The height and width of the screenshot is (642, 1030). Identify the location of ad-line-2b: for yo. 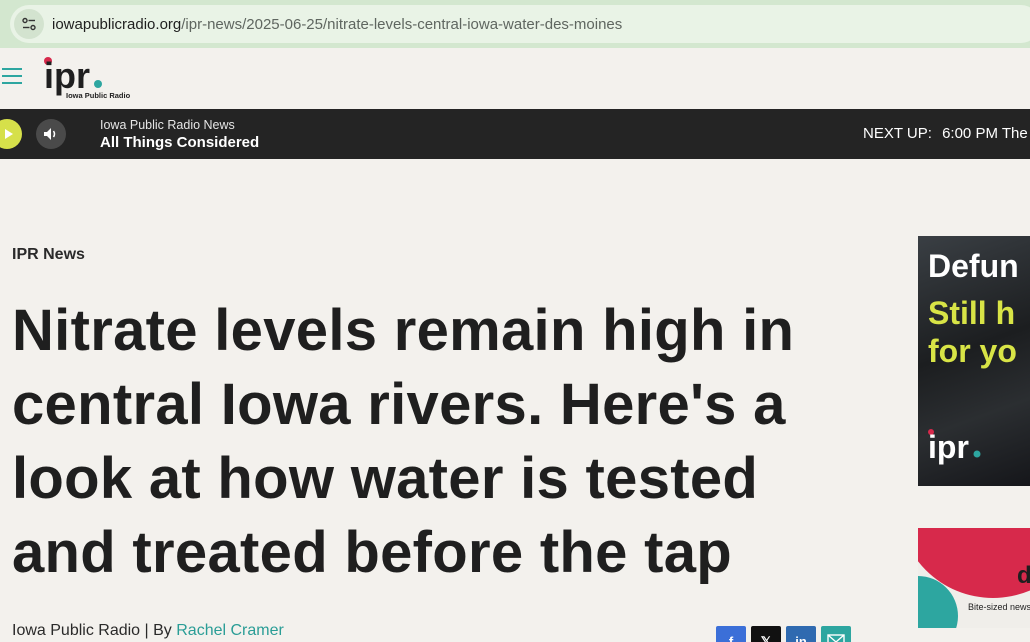
(972, 351).